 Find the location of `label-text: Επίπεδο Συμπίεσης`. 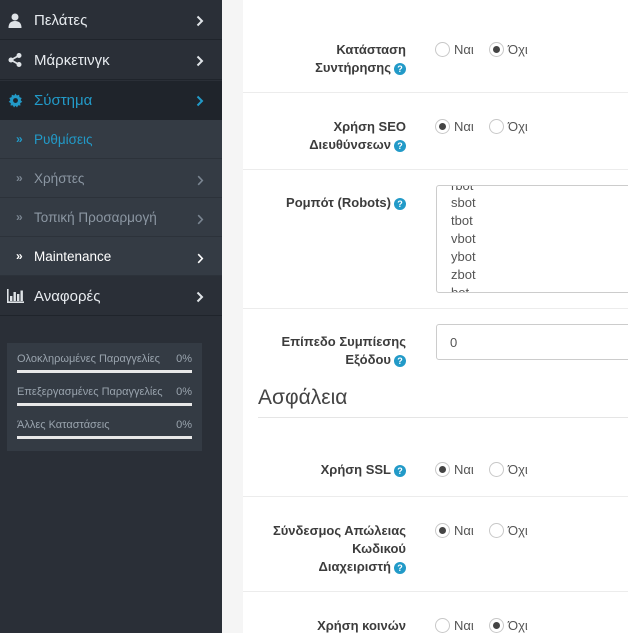

label-text: Επίπεδο Συμπίεσης is located at coordinates (343, 341).